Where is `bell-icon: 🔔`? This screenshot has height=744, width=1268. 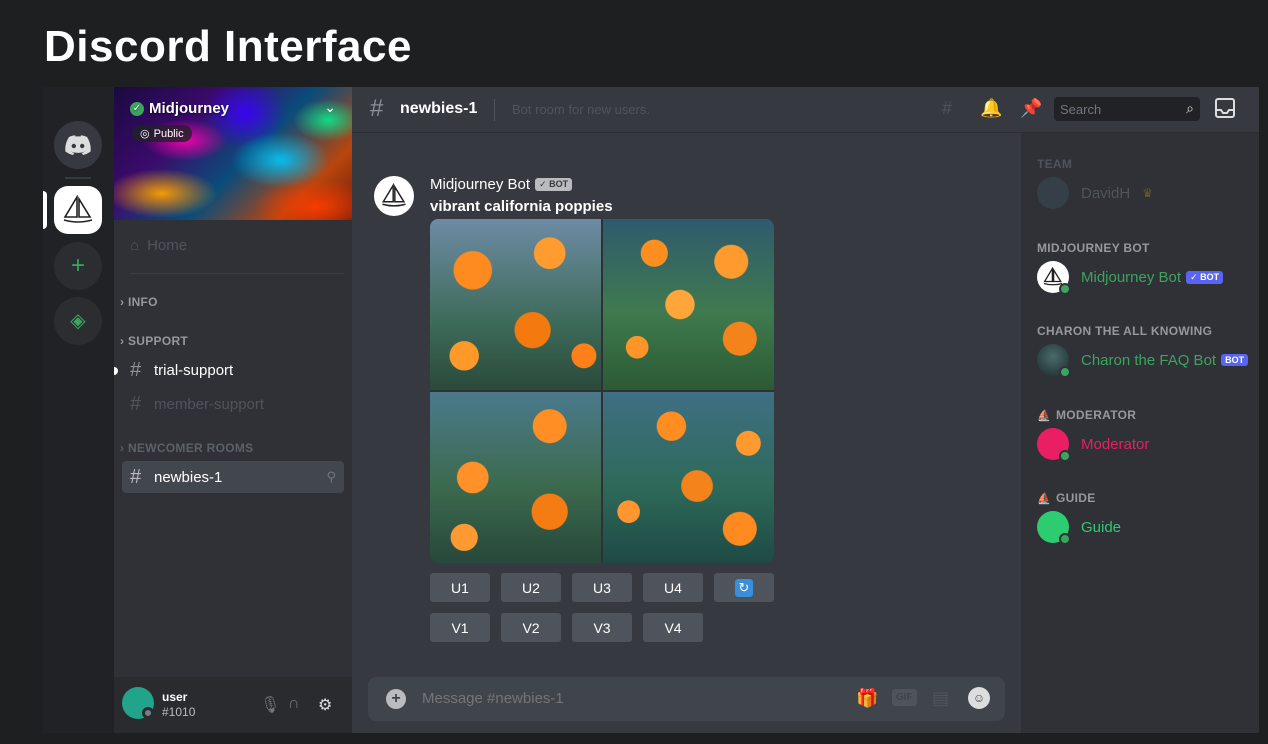
bell-icon: 🔔 is located at coordinates (991, 108).